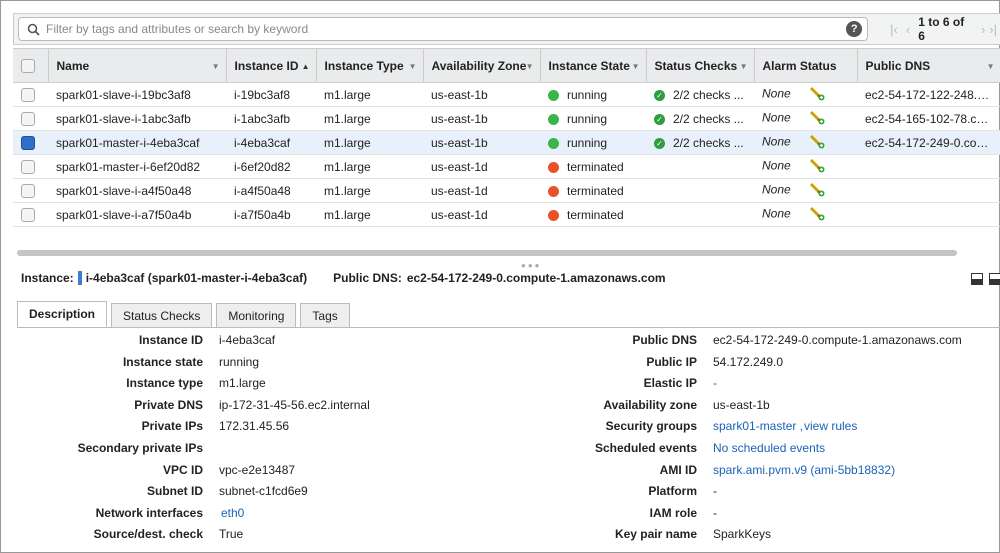 The width and height of the screenshot is (1000, 553). I want to click on column-header-alarm-status: Alarm Status, so click(806, 65).